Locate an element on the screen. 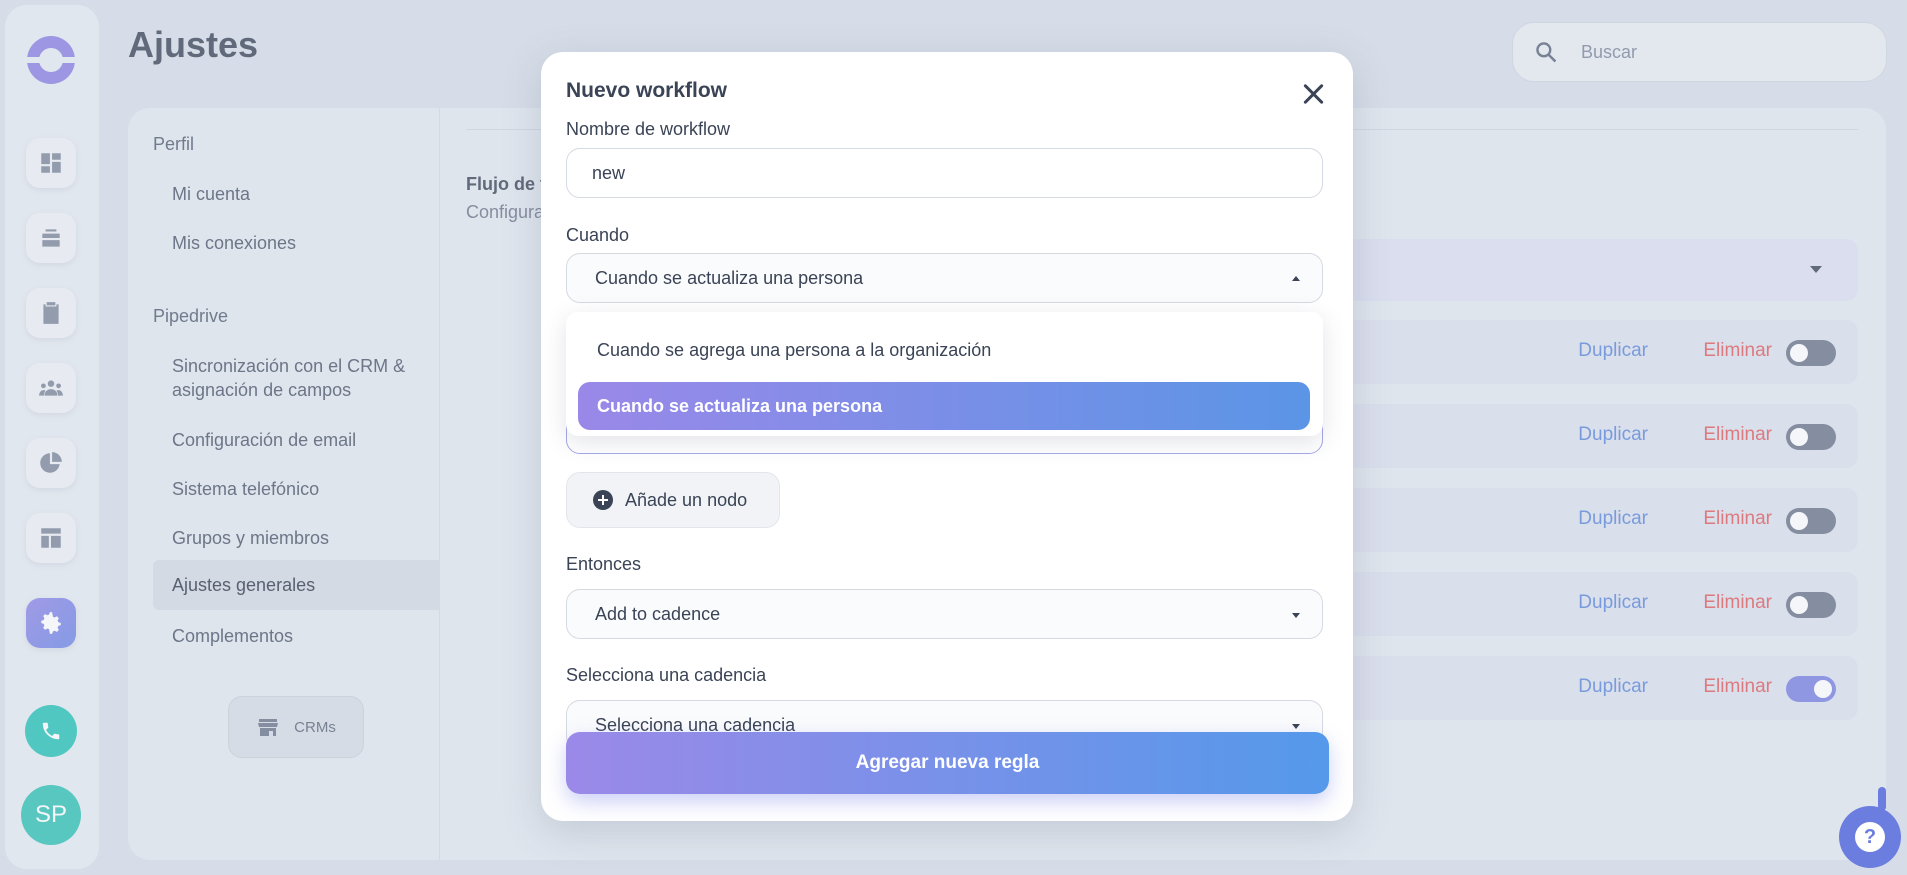 This screenshot has width=1907, height=875. add-rule-button: Agregar nueva regla is located at coordinates (947, 763).